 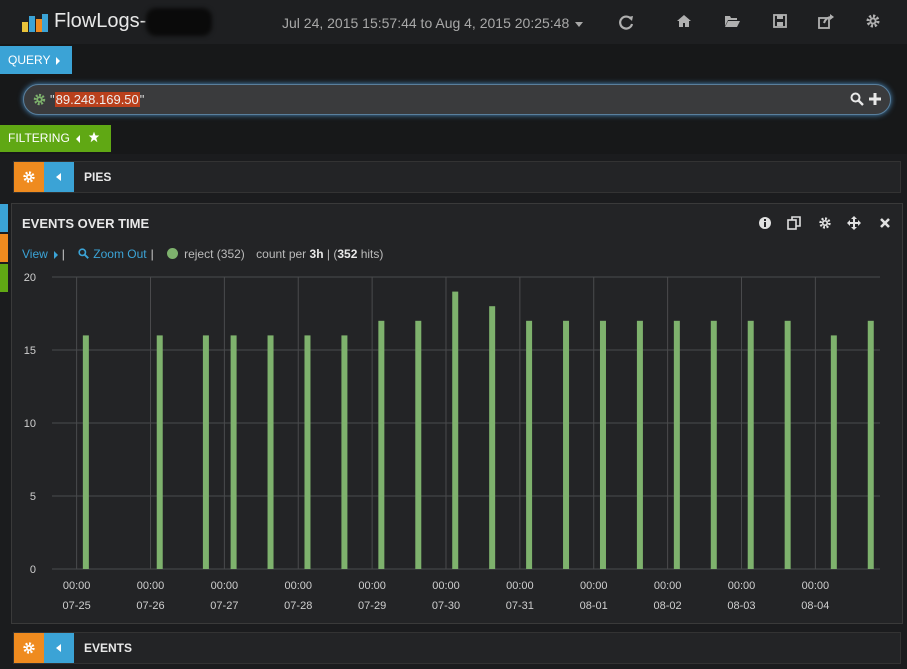 What do you see at coordinates (39, 138) in the screenshot?
I see `filtering-tab-label: FILTERING` at bounding box center [39, 138].